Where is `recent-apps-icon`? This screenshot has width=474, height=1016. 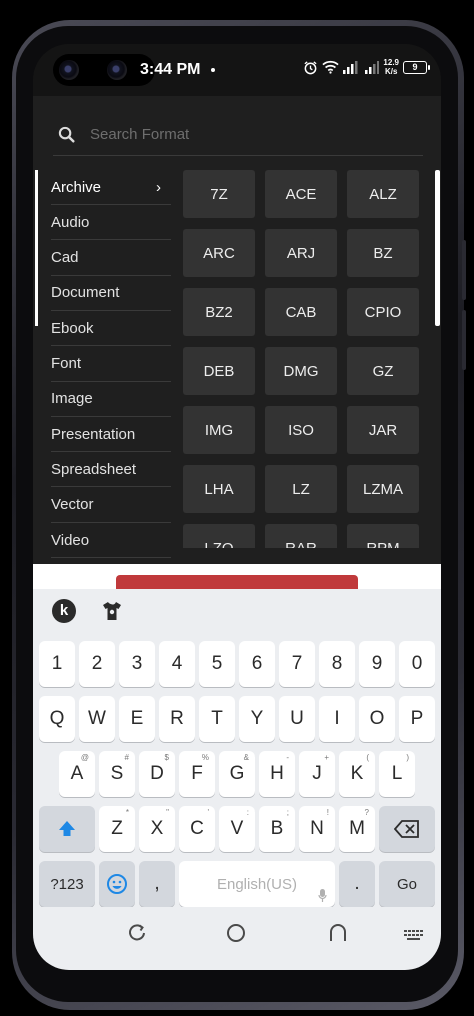
recent-apps-icon is located at coordinates (137, 935).